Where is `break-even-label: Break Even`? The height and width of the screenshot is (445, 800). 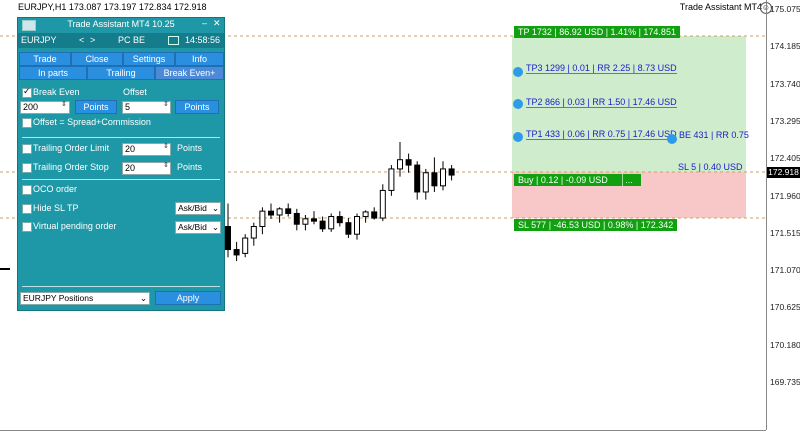
break-even-label: Break Even is located at coordinates (56, 92).